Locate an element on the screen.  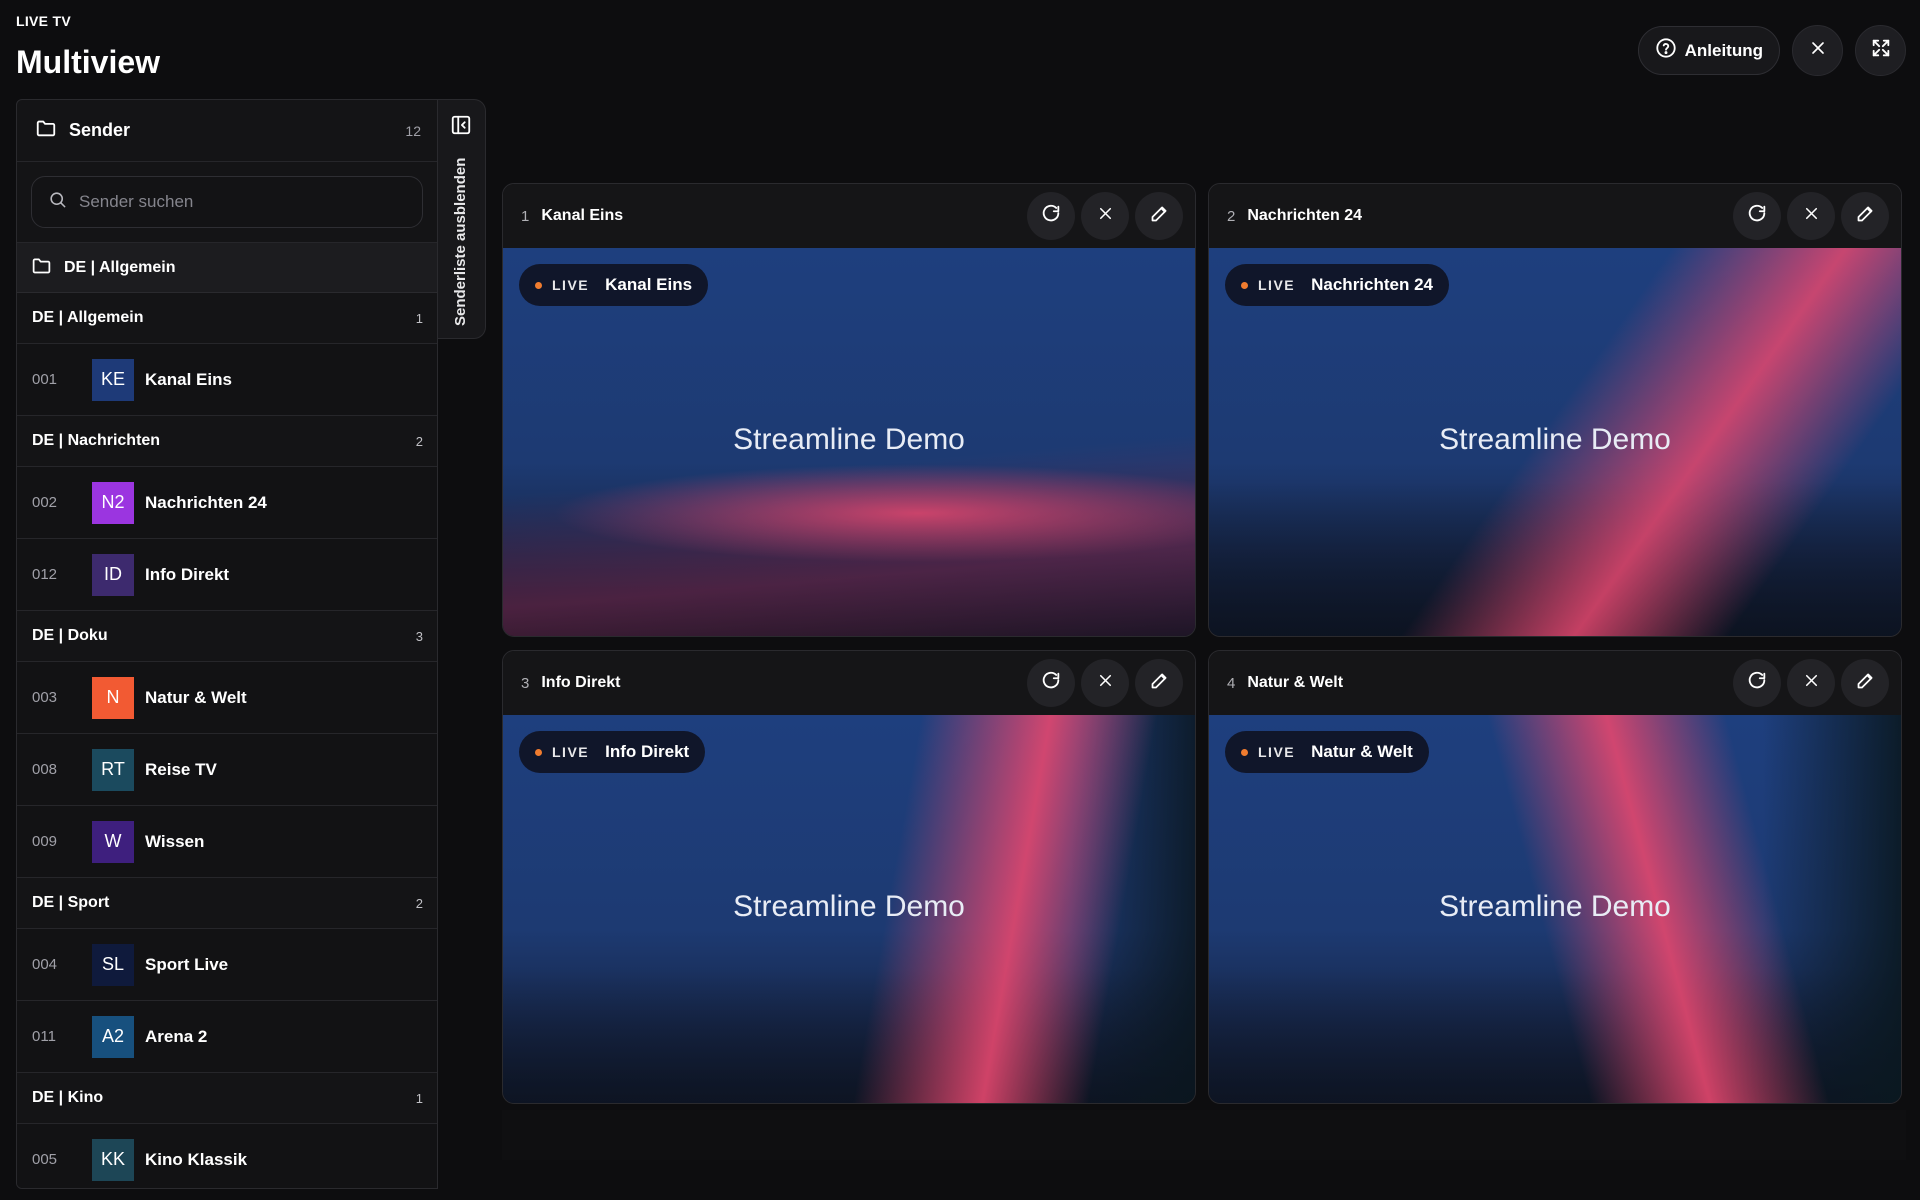
live-badge: LIVE Kanal Eins is located at coordinates (614, 285).